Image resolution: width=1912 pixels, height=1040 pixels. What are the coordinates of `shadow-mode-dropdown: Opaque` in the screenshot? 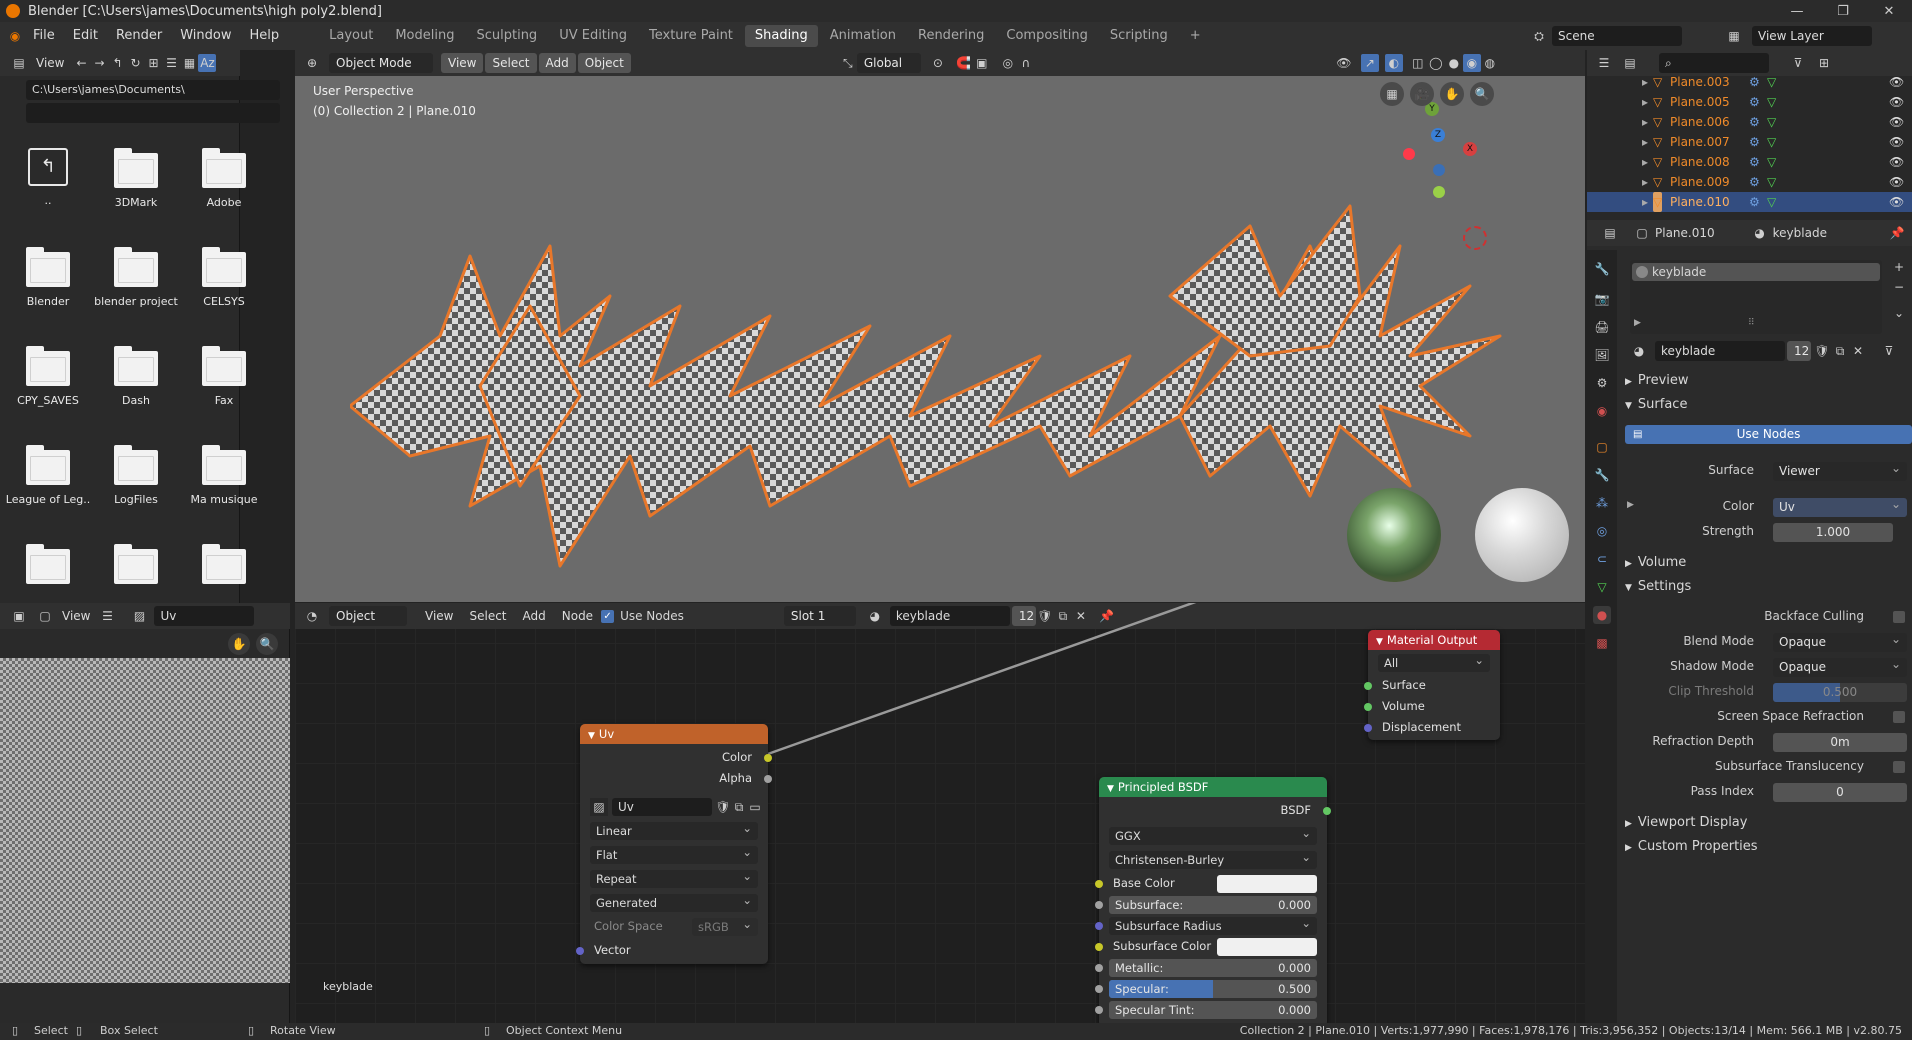 It's located at (1840, 666).